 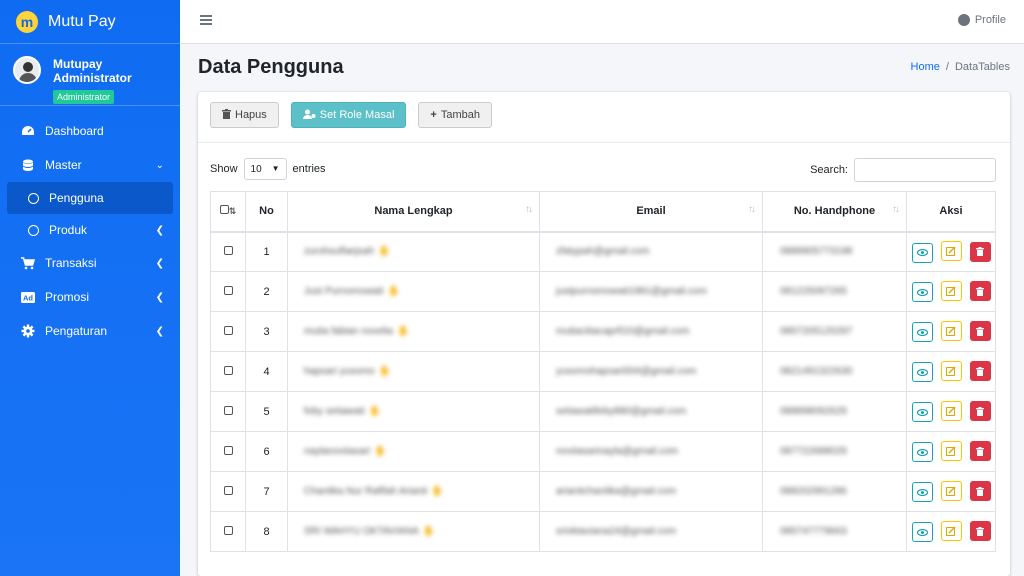 I want to click on entries-value: 10, so click(x=256, y=169).